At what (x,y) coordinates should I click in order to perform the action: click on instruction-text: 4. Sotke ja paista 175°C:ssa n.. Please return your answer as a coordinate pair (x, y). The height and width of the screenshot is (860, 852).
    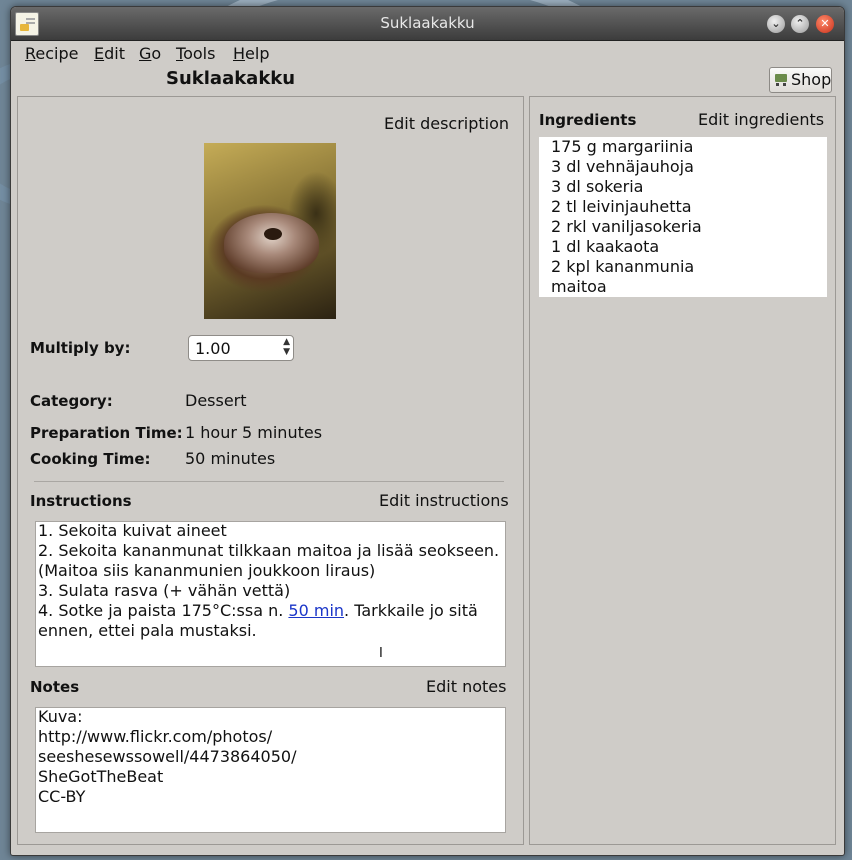
    Looking at the image, I should click on (163, 610).